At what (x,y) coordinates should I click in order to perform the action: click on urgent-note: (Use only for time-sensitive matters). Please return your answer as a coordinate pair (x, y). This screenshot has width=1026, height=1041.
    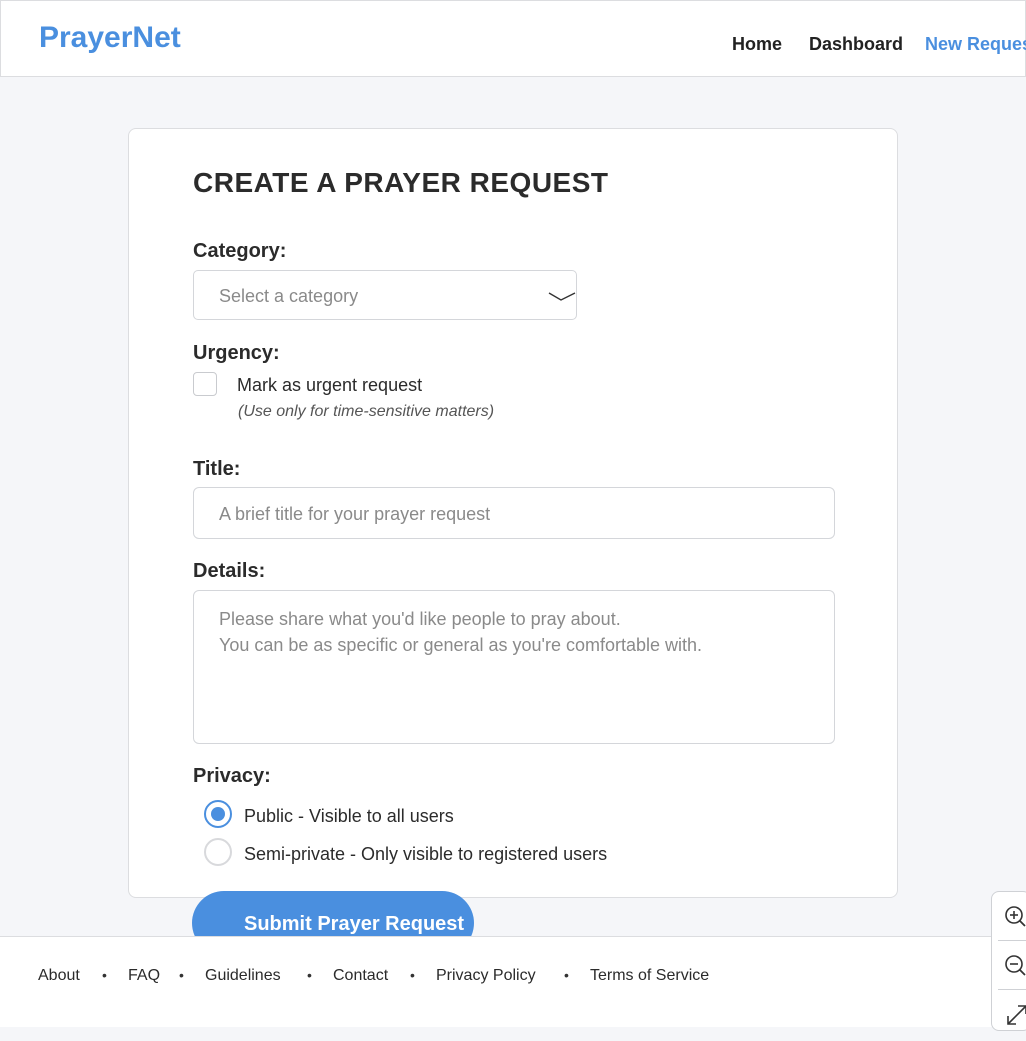
    Looking at the image, I should click on (366, 411).